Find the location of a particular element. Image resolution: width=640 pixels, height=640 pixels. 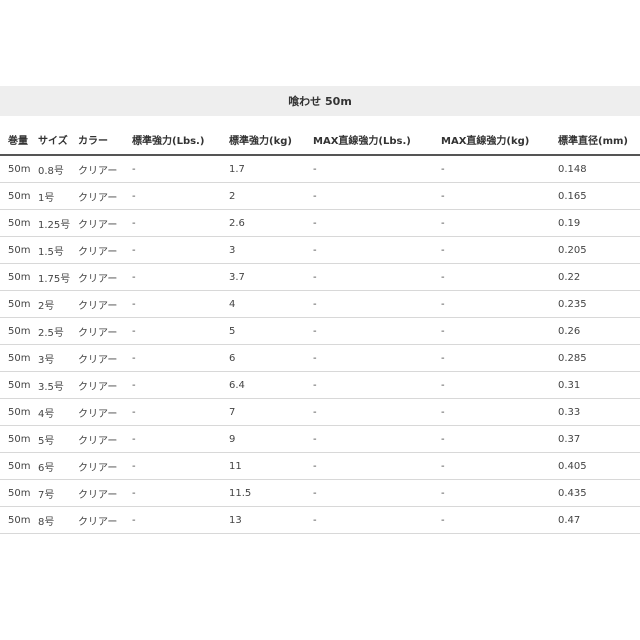

cell-size: 5号 is located at coordinates (54, 439).